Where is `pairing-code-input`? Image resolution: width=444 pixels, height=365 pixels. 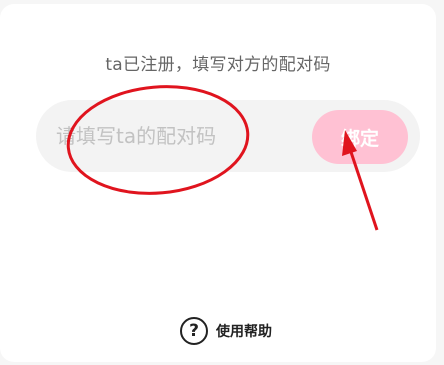
pairing-code-input is located at coordinates (181, 136).